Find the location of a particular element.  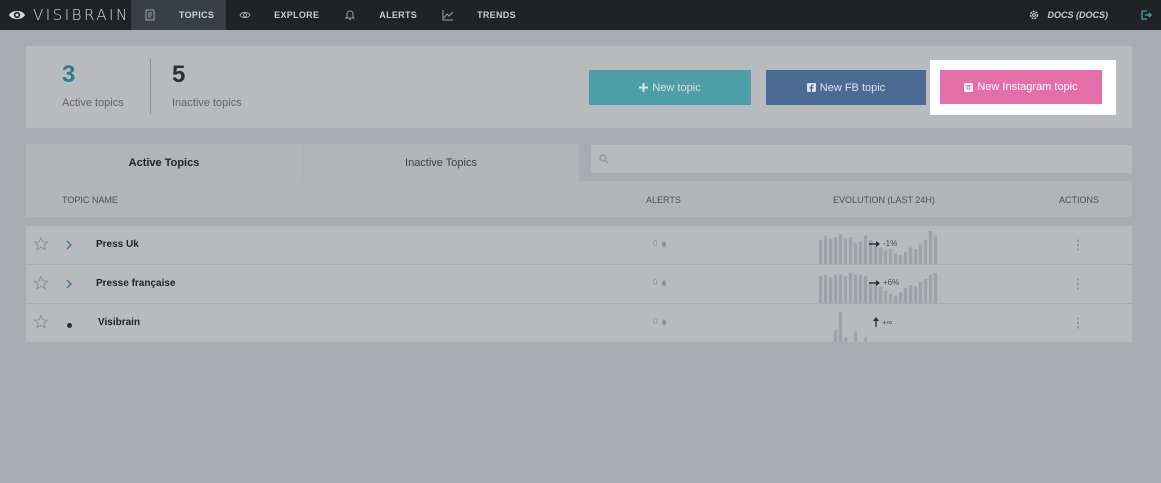

header-alerts: ALERTS is located at coordinates (663, 200).